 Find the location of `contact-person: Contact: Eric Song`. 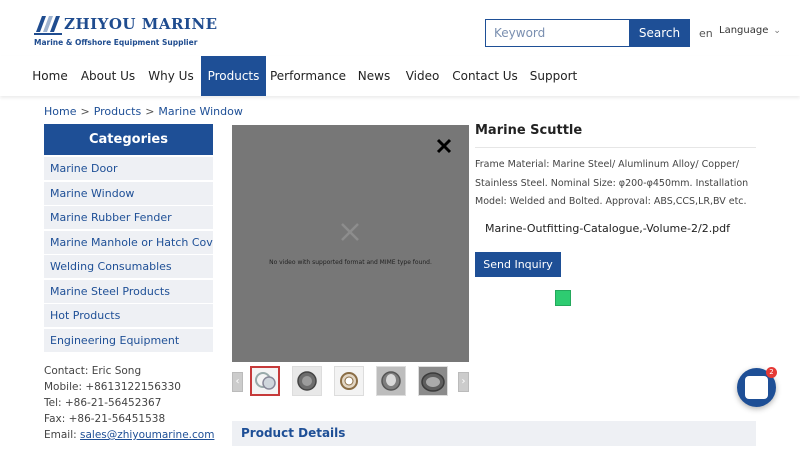

contact-person: Contact: Eric Song is located at coordinates (93, 371).